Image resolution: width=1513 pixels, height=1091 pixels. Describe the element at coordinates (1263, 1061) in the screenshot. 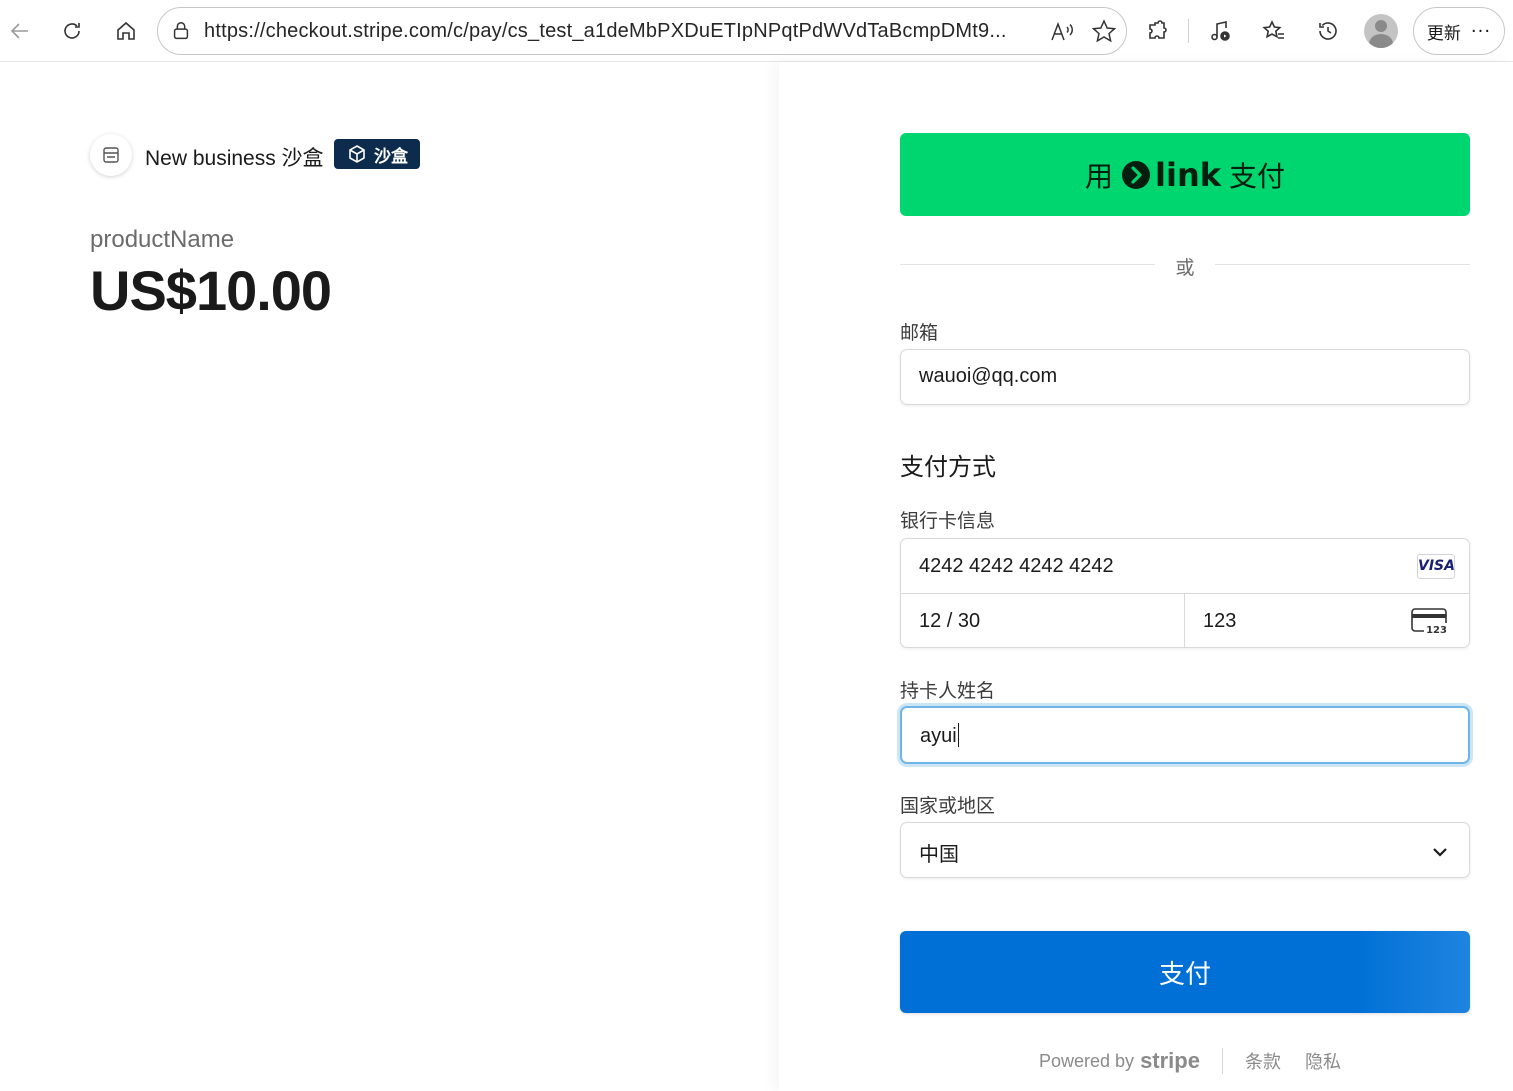

I see `terms-link: 条款` at that location.